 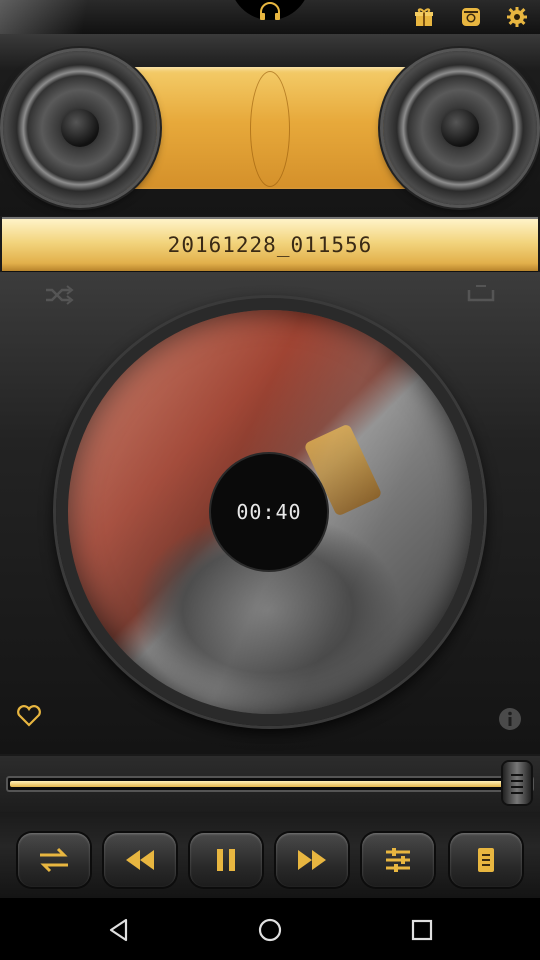 I want to click on pause-icon, so click(x=226, y=860).